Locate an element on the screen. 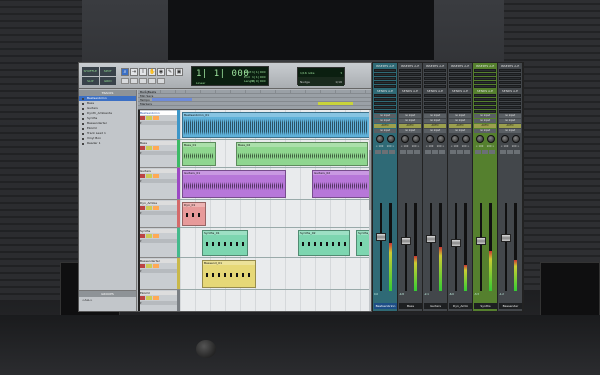 Image resolution: width=600 pixels, height=375 pixels. track-header: Bass ▾ is located at coordinates (159, 154).